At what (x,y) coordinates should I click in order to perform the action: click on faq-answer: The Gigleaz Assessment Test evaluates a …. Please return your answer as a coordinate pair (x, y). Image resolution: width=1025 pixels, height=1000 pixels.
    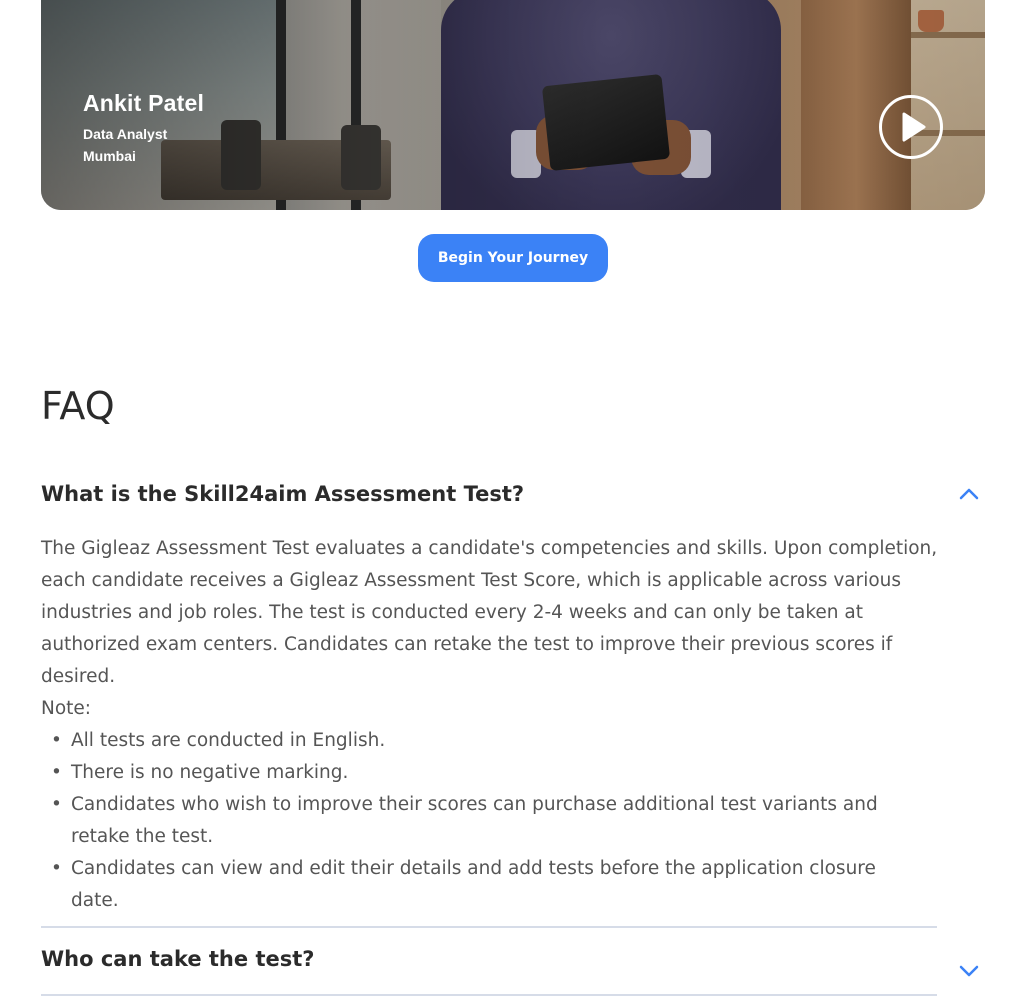
    Looking at the image, I should click on (489, 612).